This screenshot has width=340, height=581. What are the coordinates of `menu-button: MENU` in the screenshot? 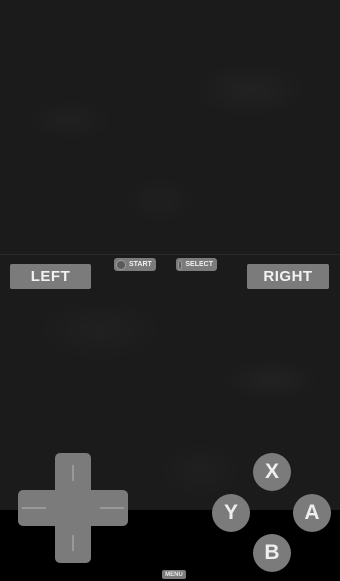 It's located at (174, 574).